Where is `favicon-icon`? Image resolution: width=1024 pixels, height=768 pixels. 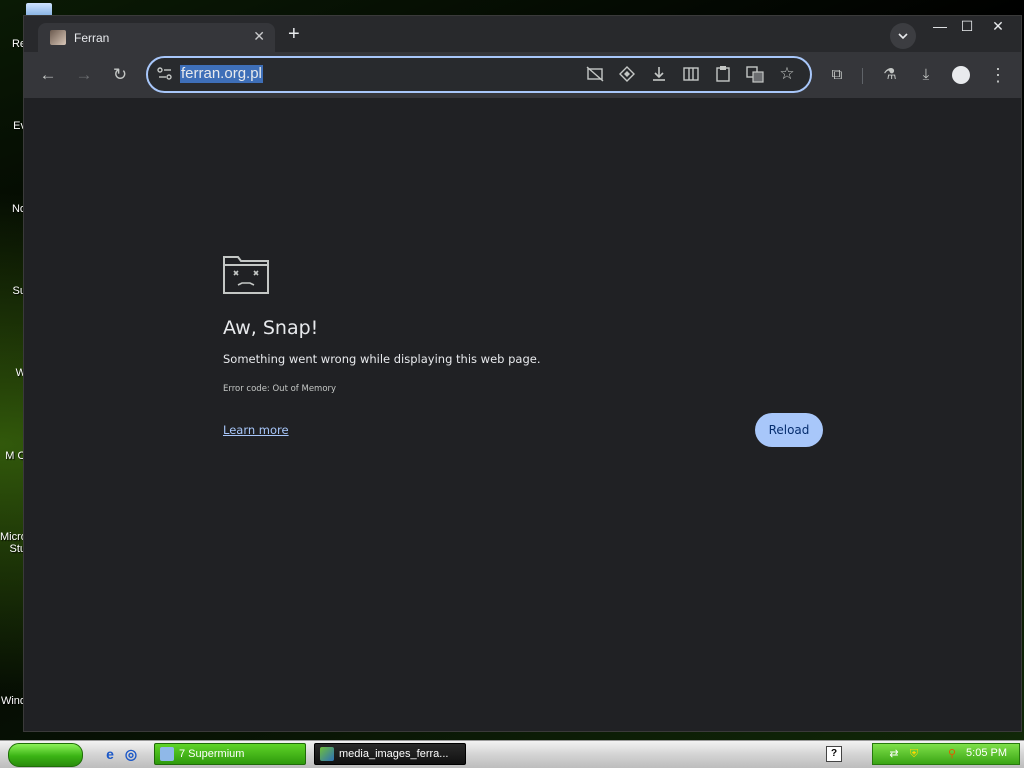 favicon-icon is located at coordinates (58, 37).